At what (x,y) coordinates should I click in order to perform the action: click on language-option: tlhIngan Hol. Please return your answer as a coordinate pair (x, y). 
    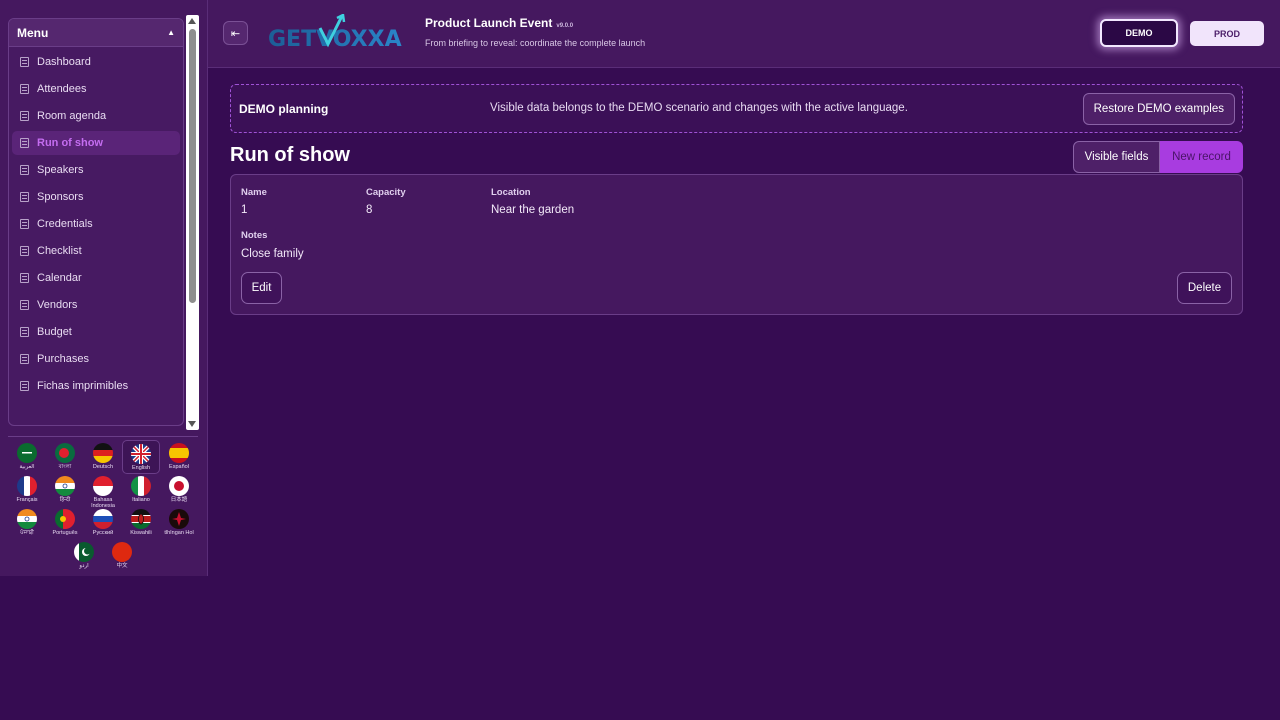
    Looking at the image, I should click on (179, 523).